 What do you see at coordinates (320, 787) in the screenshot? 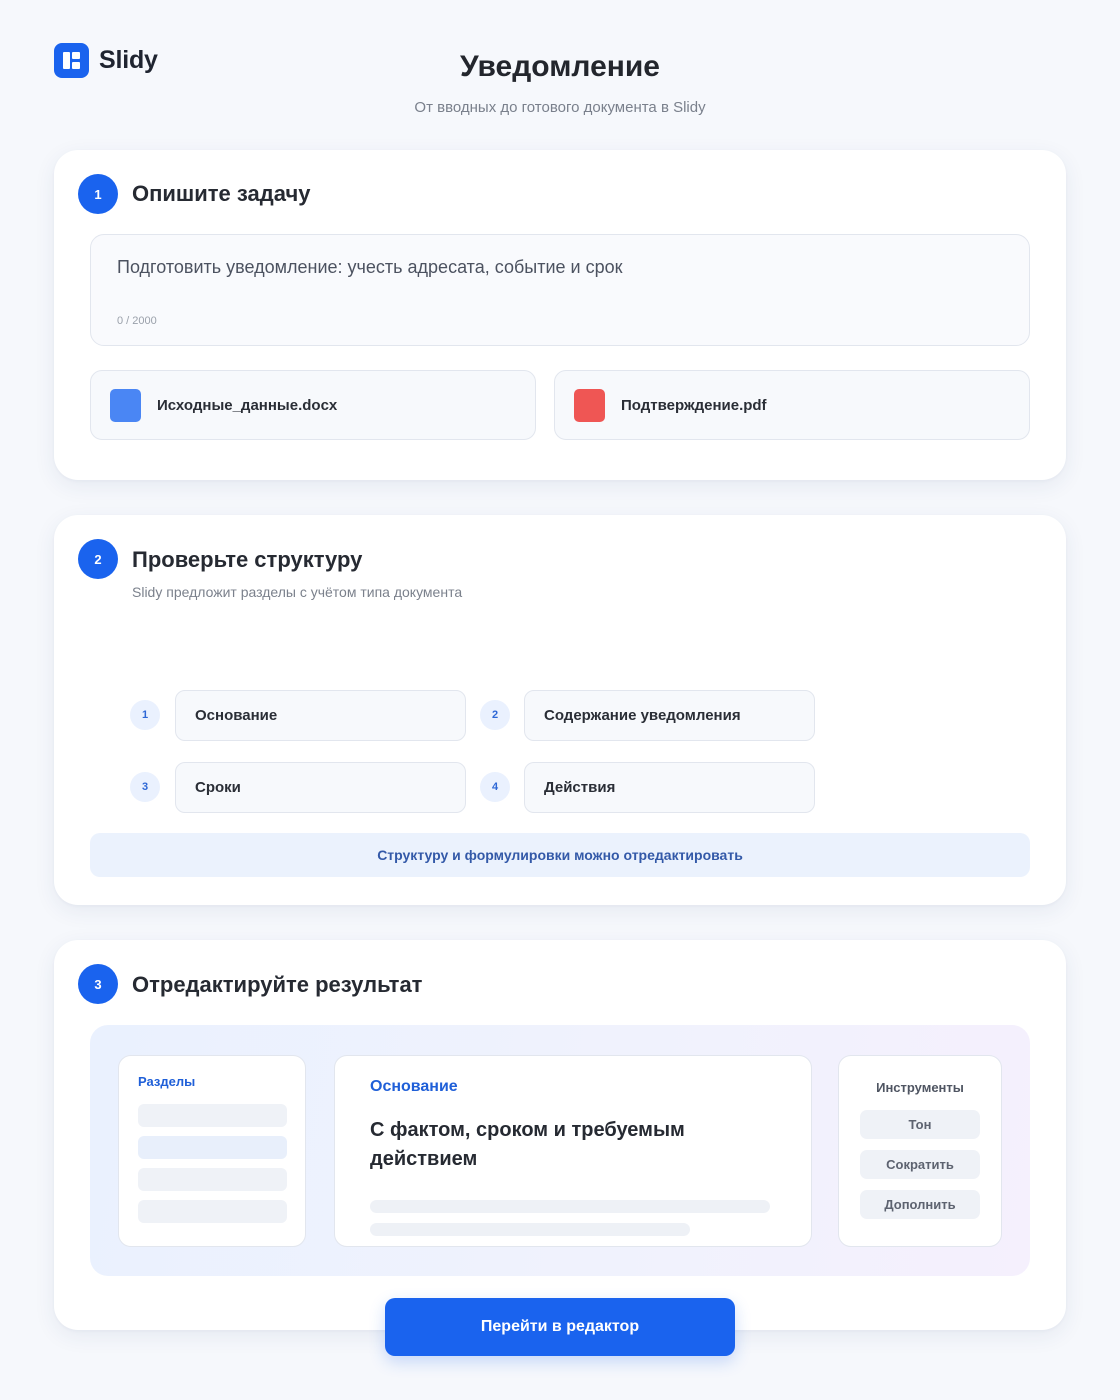
I see `section-item: Сроки` at bounding box center [320, 787].